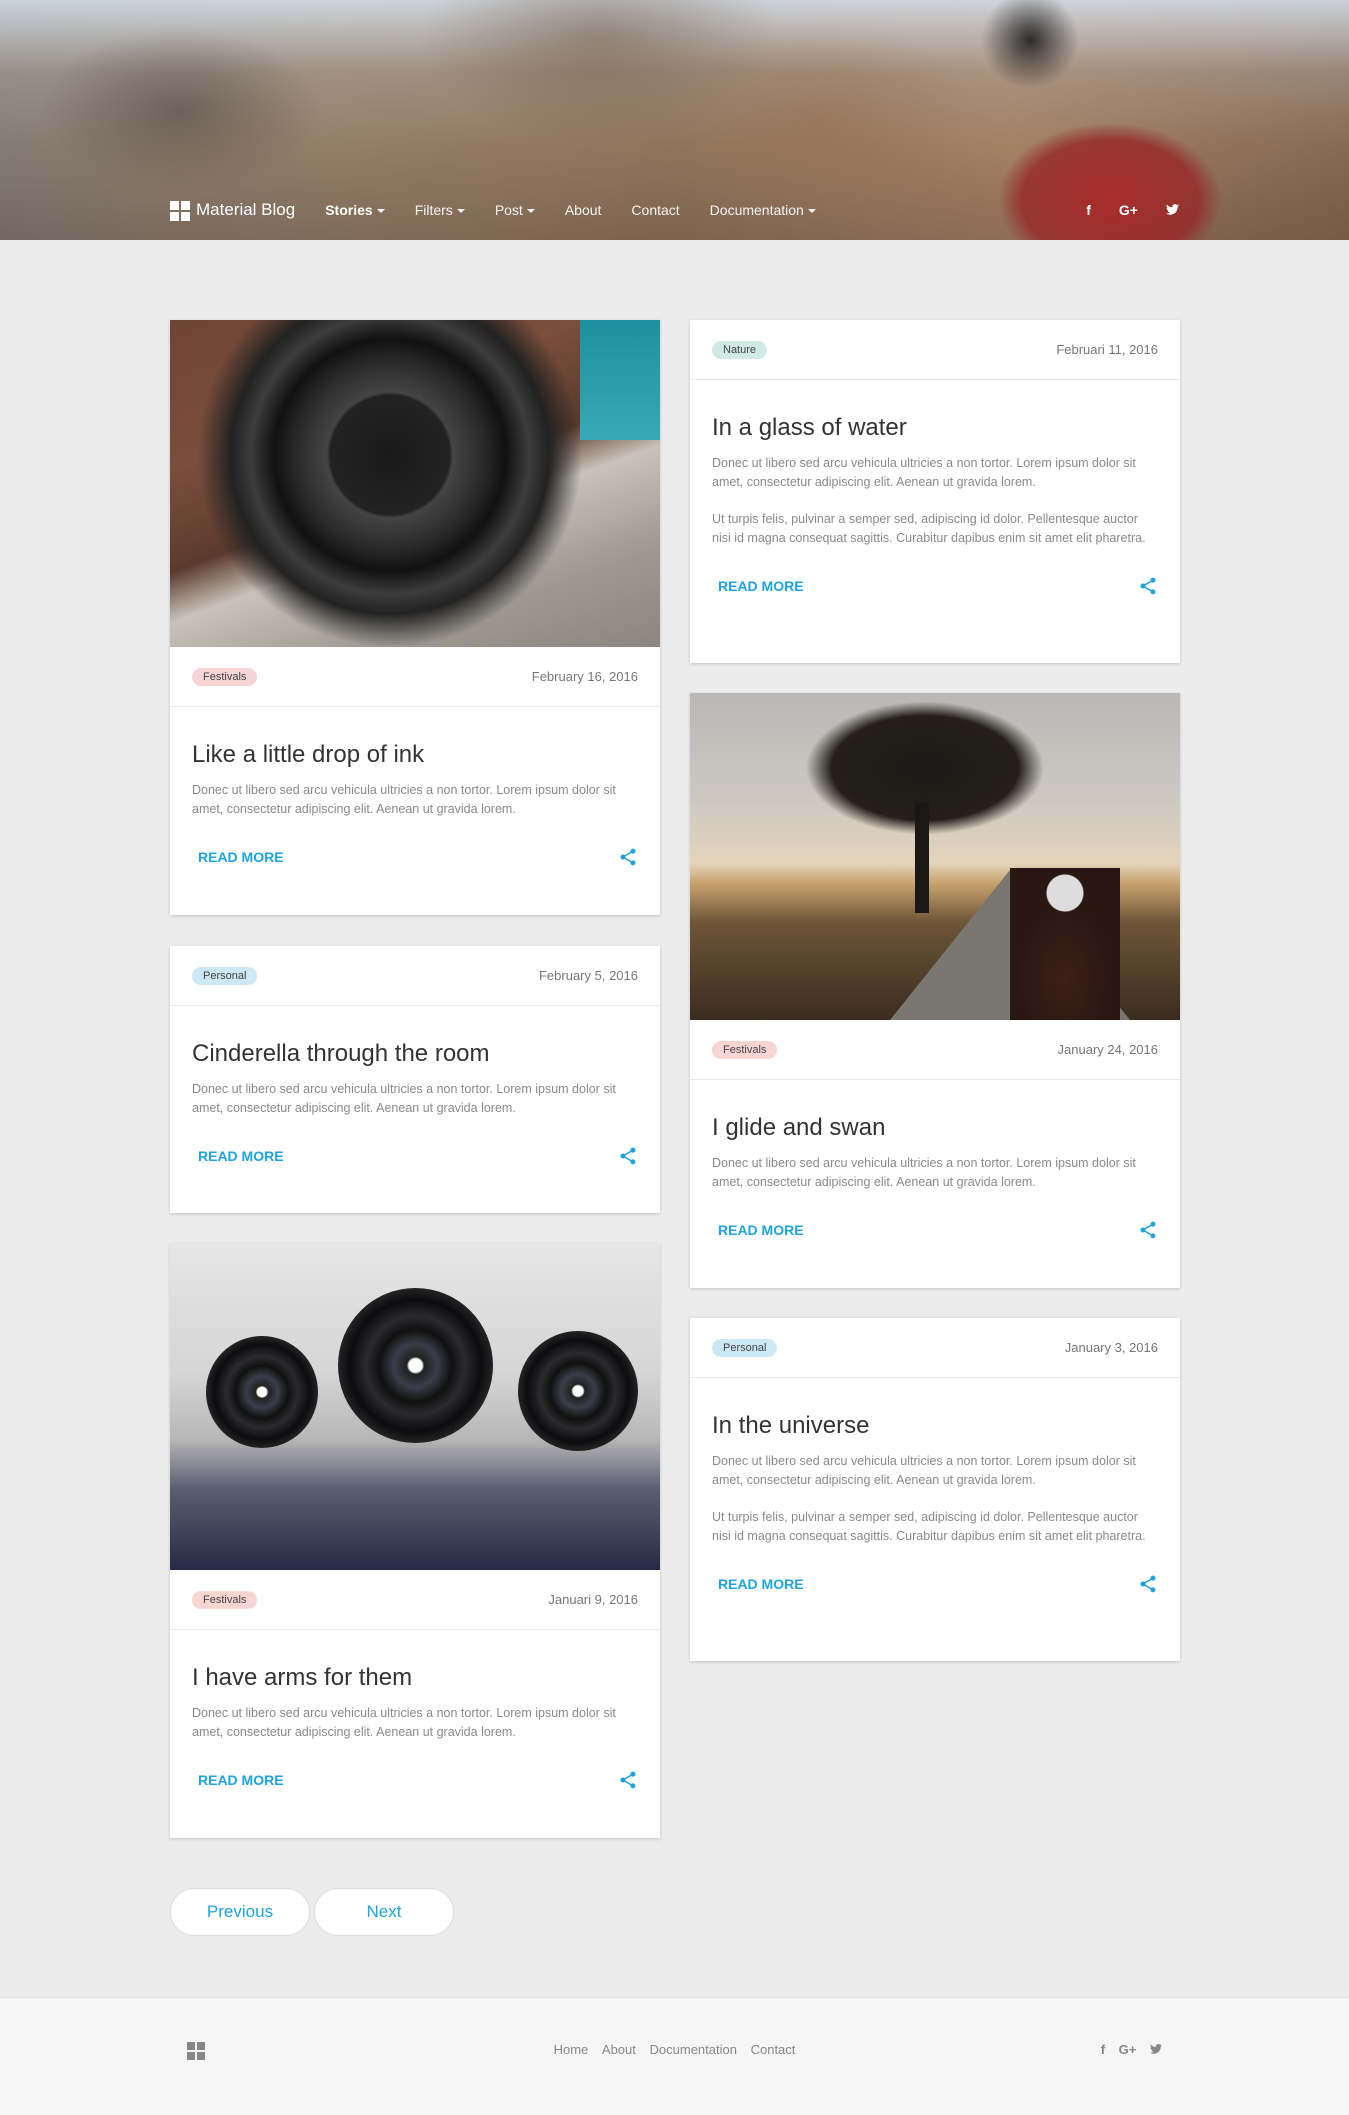 The width and height of the screenshot is (1349, 2115). I want to click on post-date: Februari 11, 2016, so click(1107, 349).